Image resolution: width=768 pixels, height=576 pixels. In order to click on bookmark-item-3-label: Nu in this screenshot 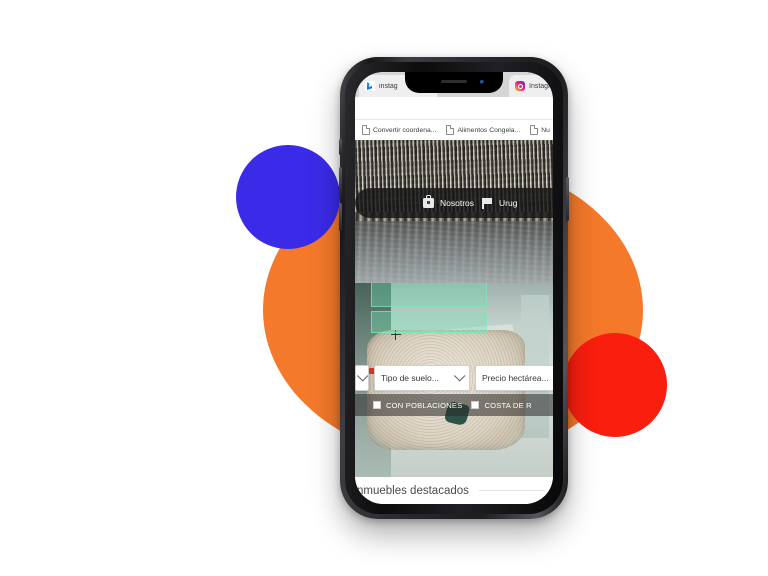, I will do `click(545, 130)`.